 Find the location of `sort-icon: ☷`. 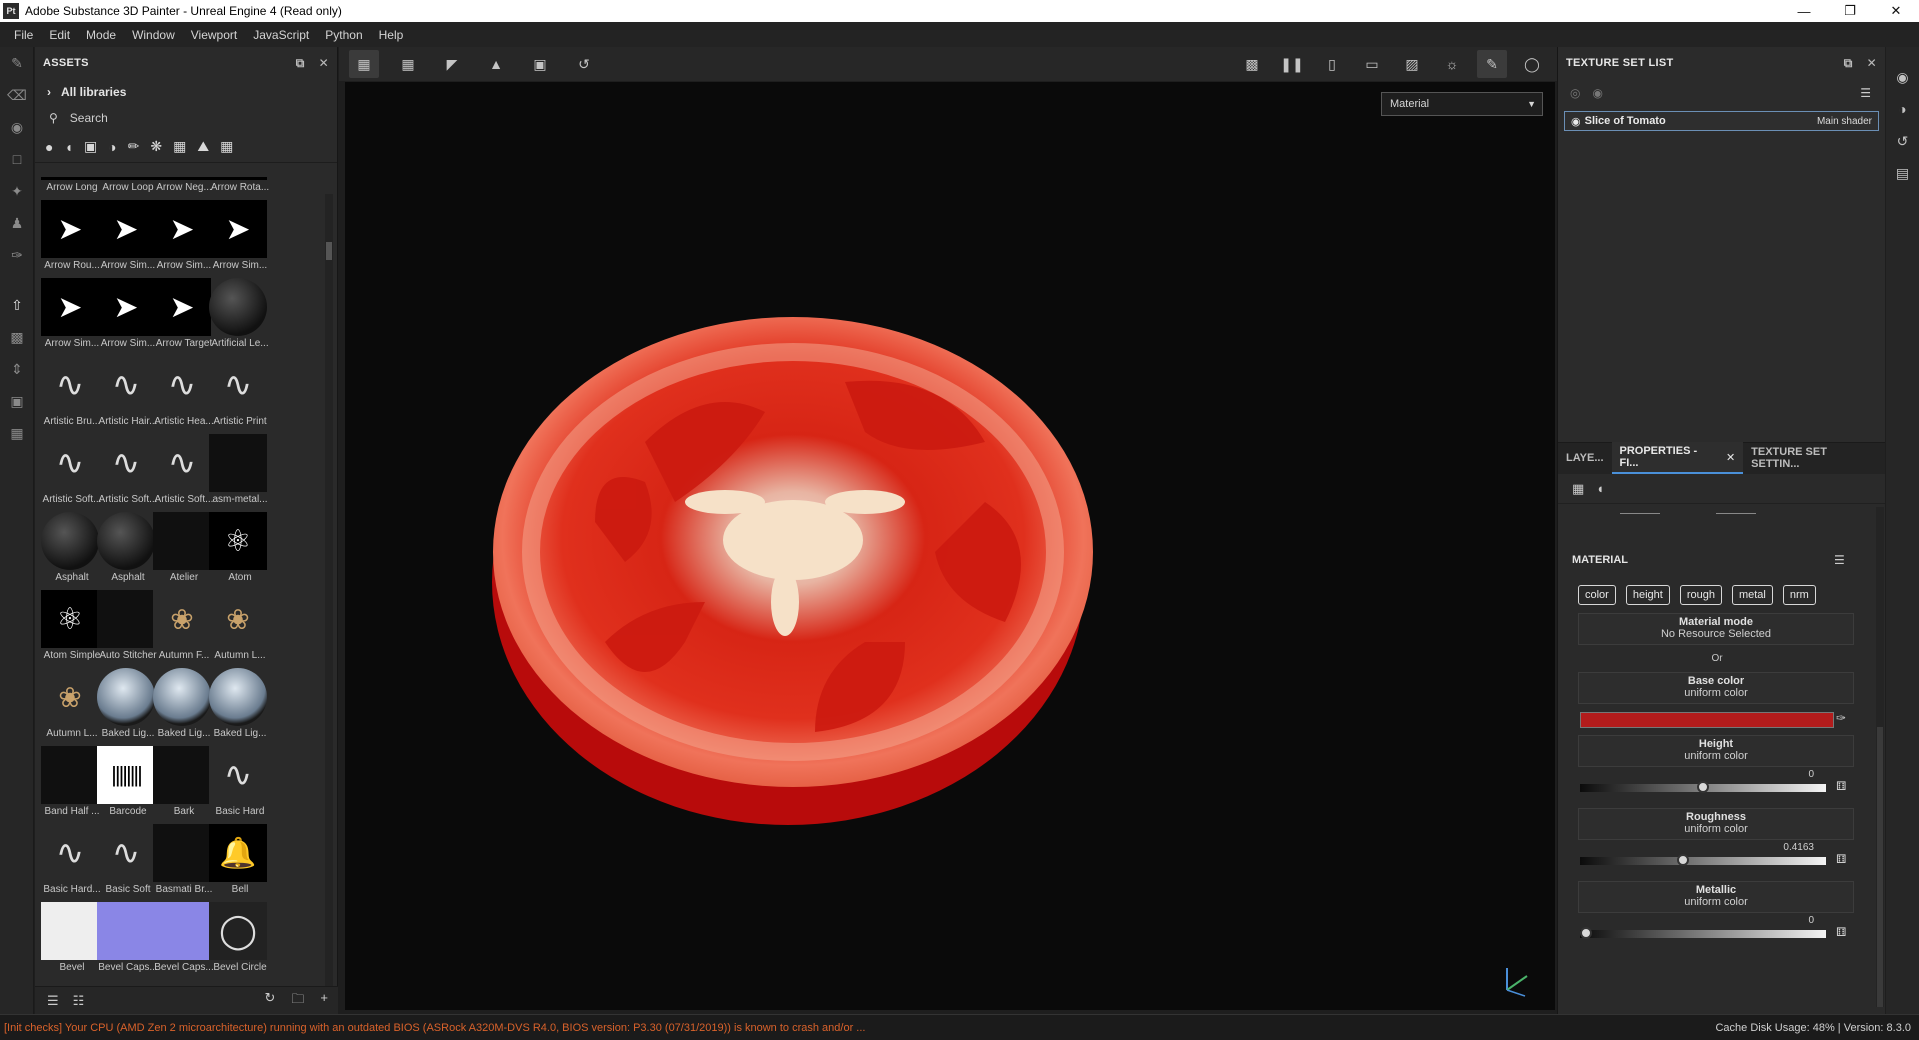

sort-icon: ☷ is located at coordinates (79, 1001).